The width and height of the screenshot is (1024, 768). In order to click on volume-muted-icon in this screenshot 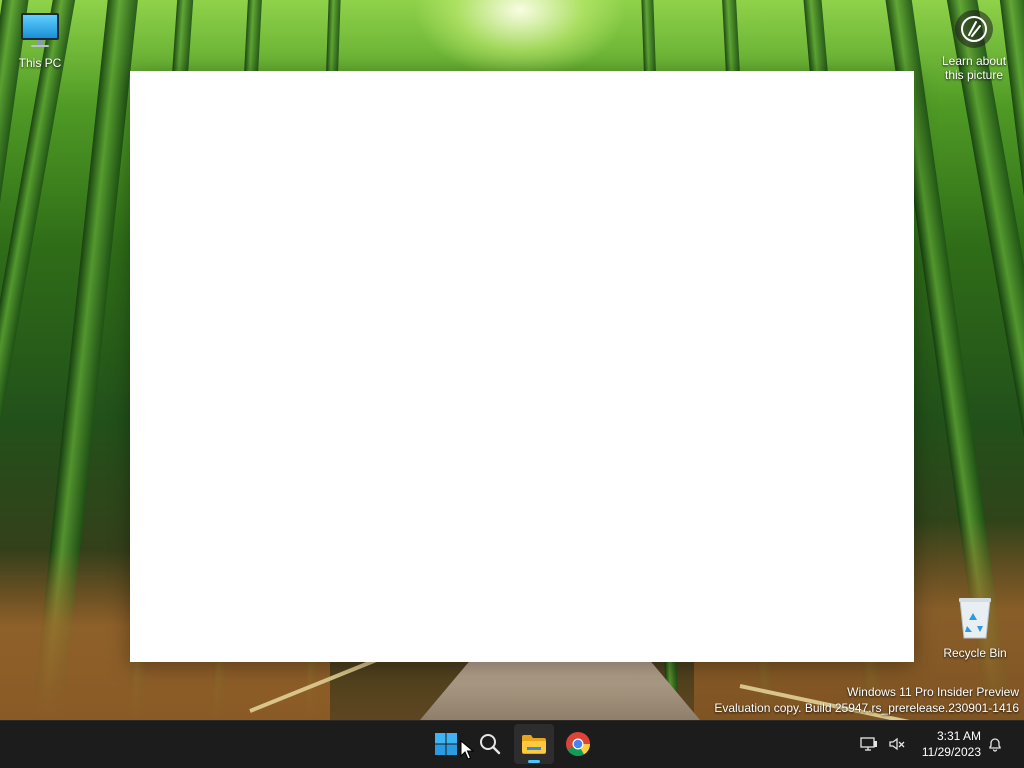, I will do `click(897, 744)`.